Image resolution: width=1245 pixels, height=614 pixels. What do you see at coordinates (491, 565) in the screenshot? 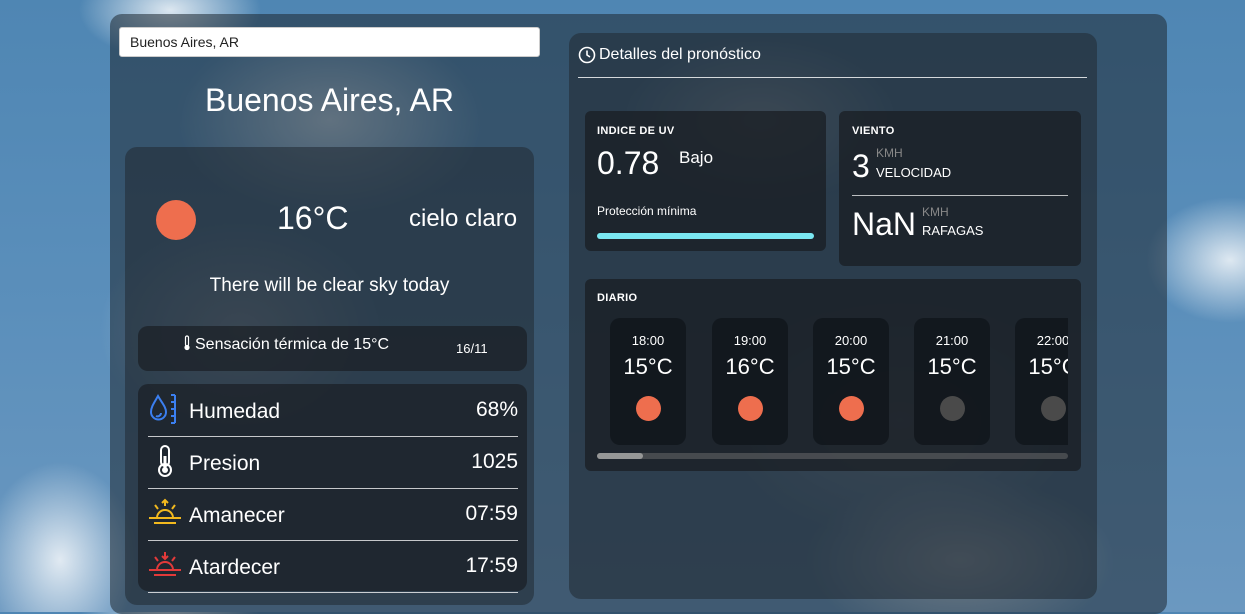
I see `stat-value: 17:59` at bounding box center [491, 565].